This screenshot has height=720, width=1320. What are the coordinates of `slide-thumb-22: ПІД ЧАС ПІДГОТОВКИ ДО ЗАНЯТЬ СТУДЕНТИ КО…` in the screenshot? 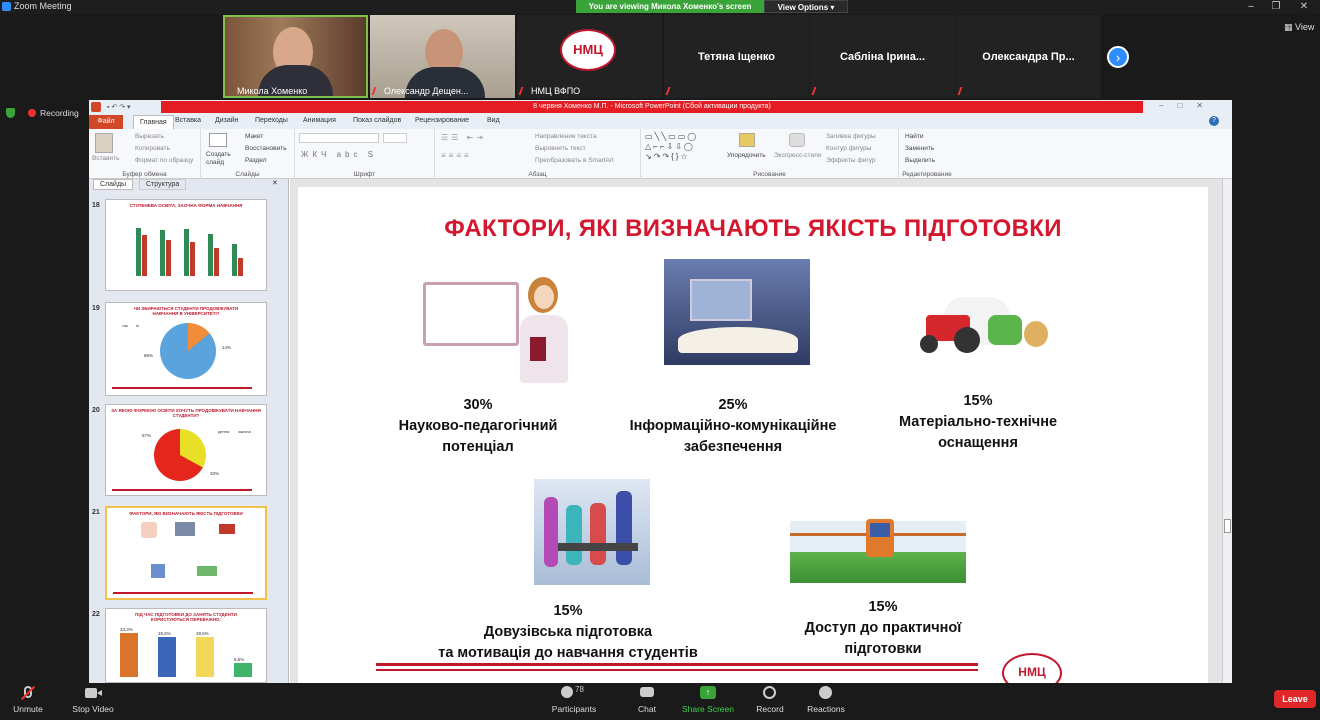 It's located at (186, 645).